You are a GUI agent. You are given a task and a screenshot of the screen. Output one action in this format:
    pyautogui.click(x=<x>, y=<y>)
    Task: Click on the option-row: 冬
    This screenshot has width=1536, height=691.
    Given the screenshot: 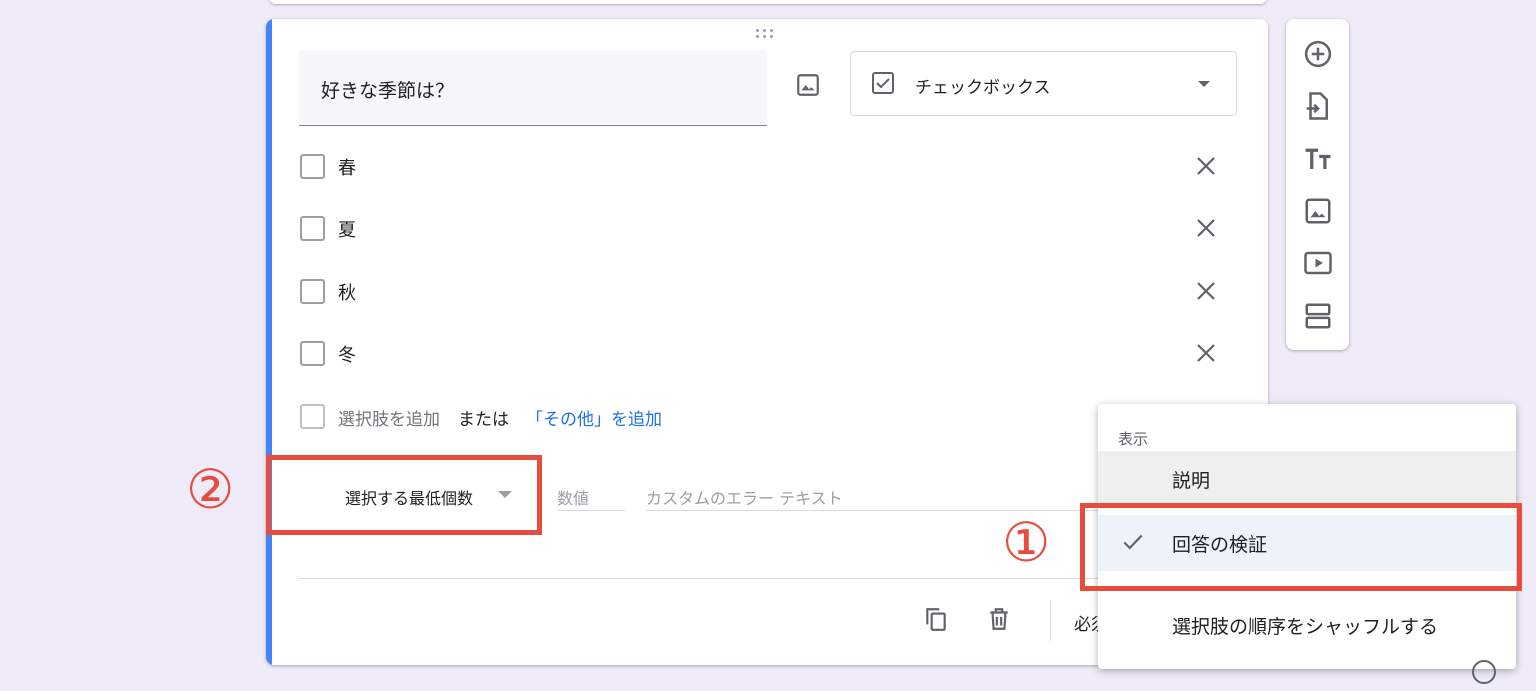 What is the action you would take?
    pyautogui.click(x=760, y=353)
    